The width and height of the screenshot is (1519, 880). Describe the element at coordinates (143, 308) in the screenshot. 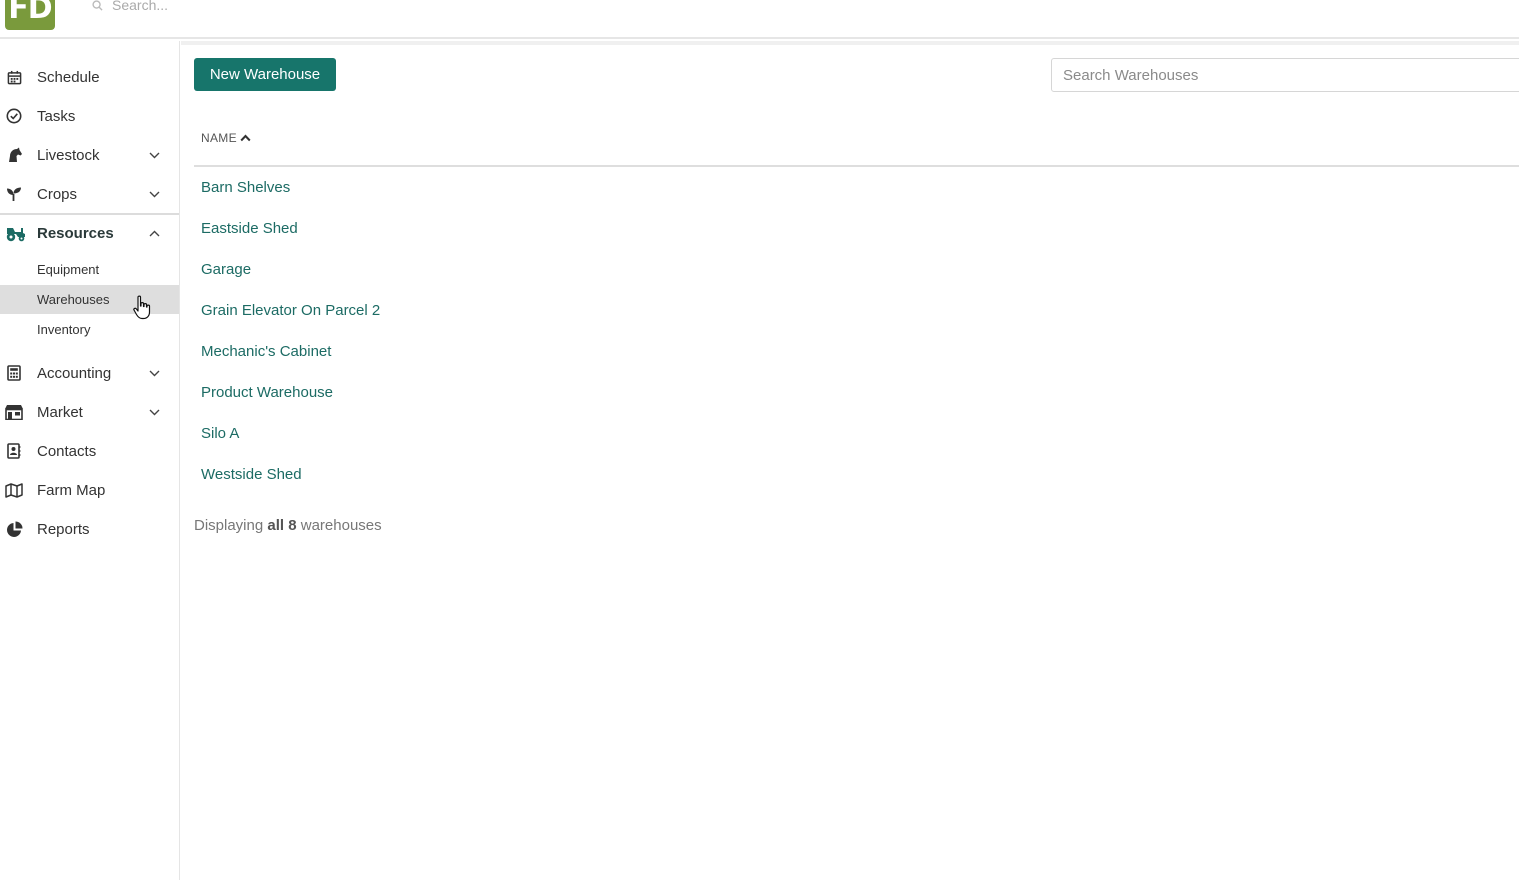

I see `hand-cursor-icon` at that location.